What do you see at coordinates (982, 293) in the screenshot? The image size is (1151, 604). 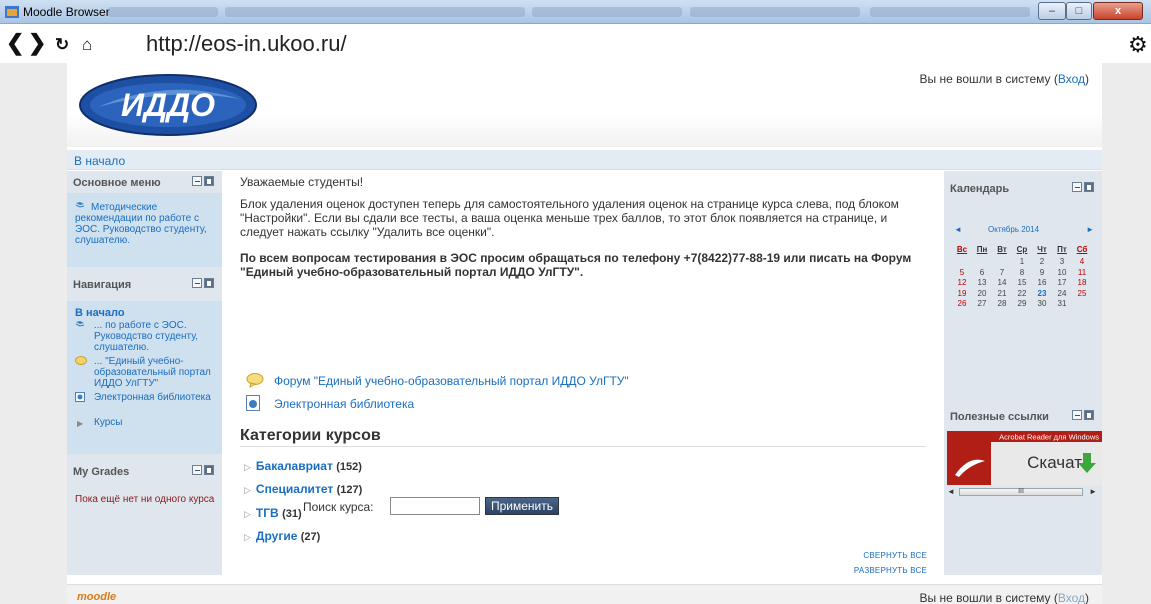 I see `calendar-day: 20` at bounding box center [982, 293].